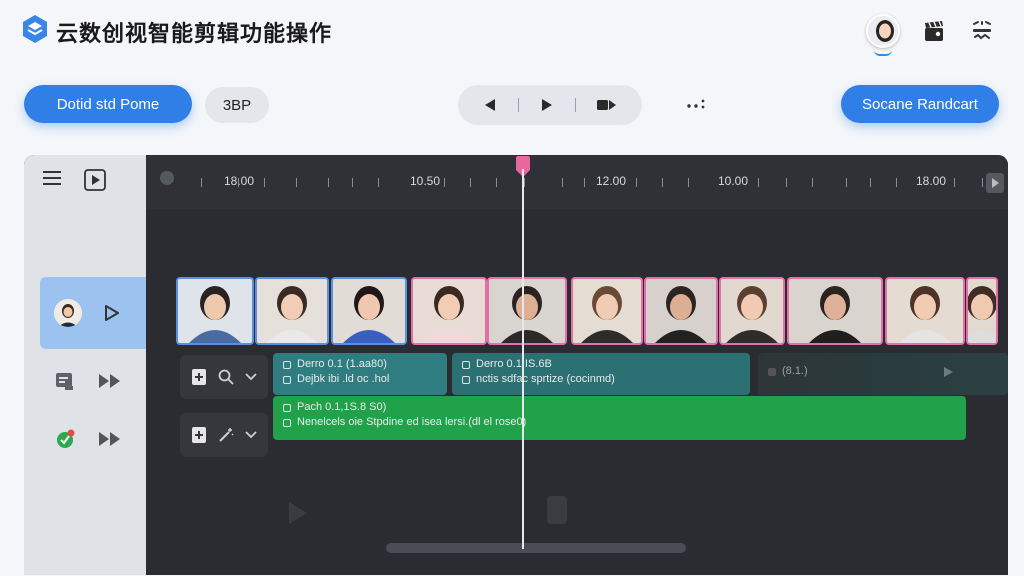  Describe the element at coordinates (697, 104) in the screenshot. I see `more-dots-icon` at that location.